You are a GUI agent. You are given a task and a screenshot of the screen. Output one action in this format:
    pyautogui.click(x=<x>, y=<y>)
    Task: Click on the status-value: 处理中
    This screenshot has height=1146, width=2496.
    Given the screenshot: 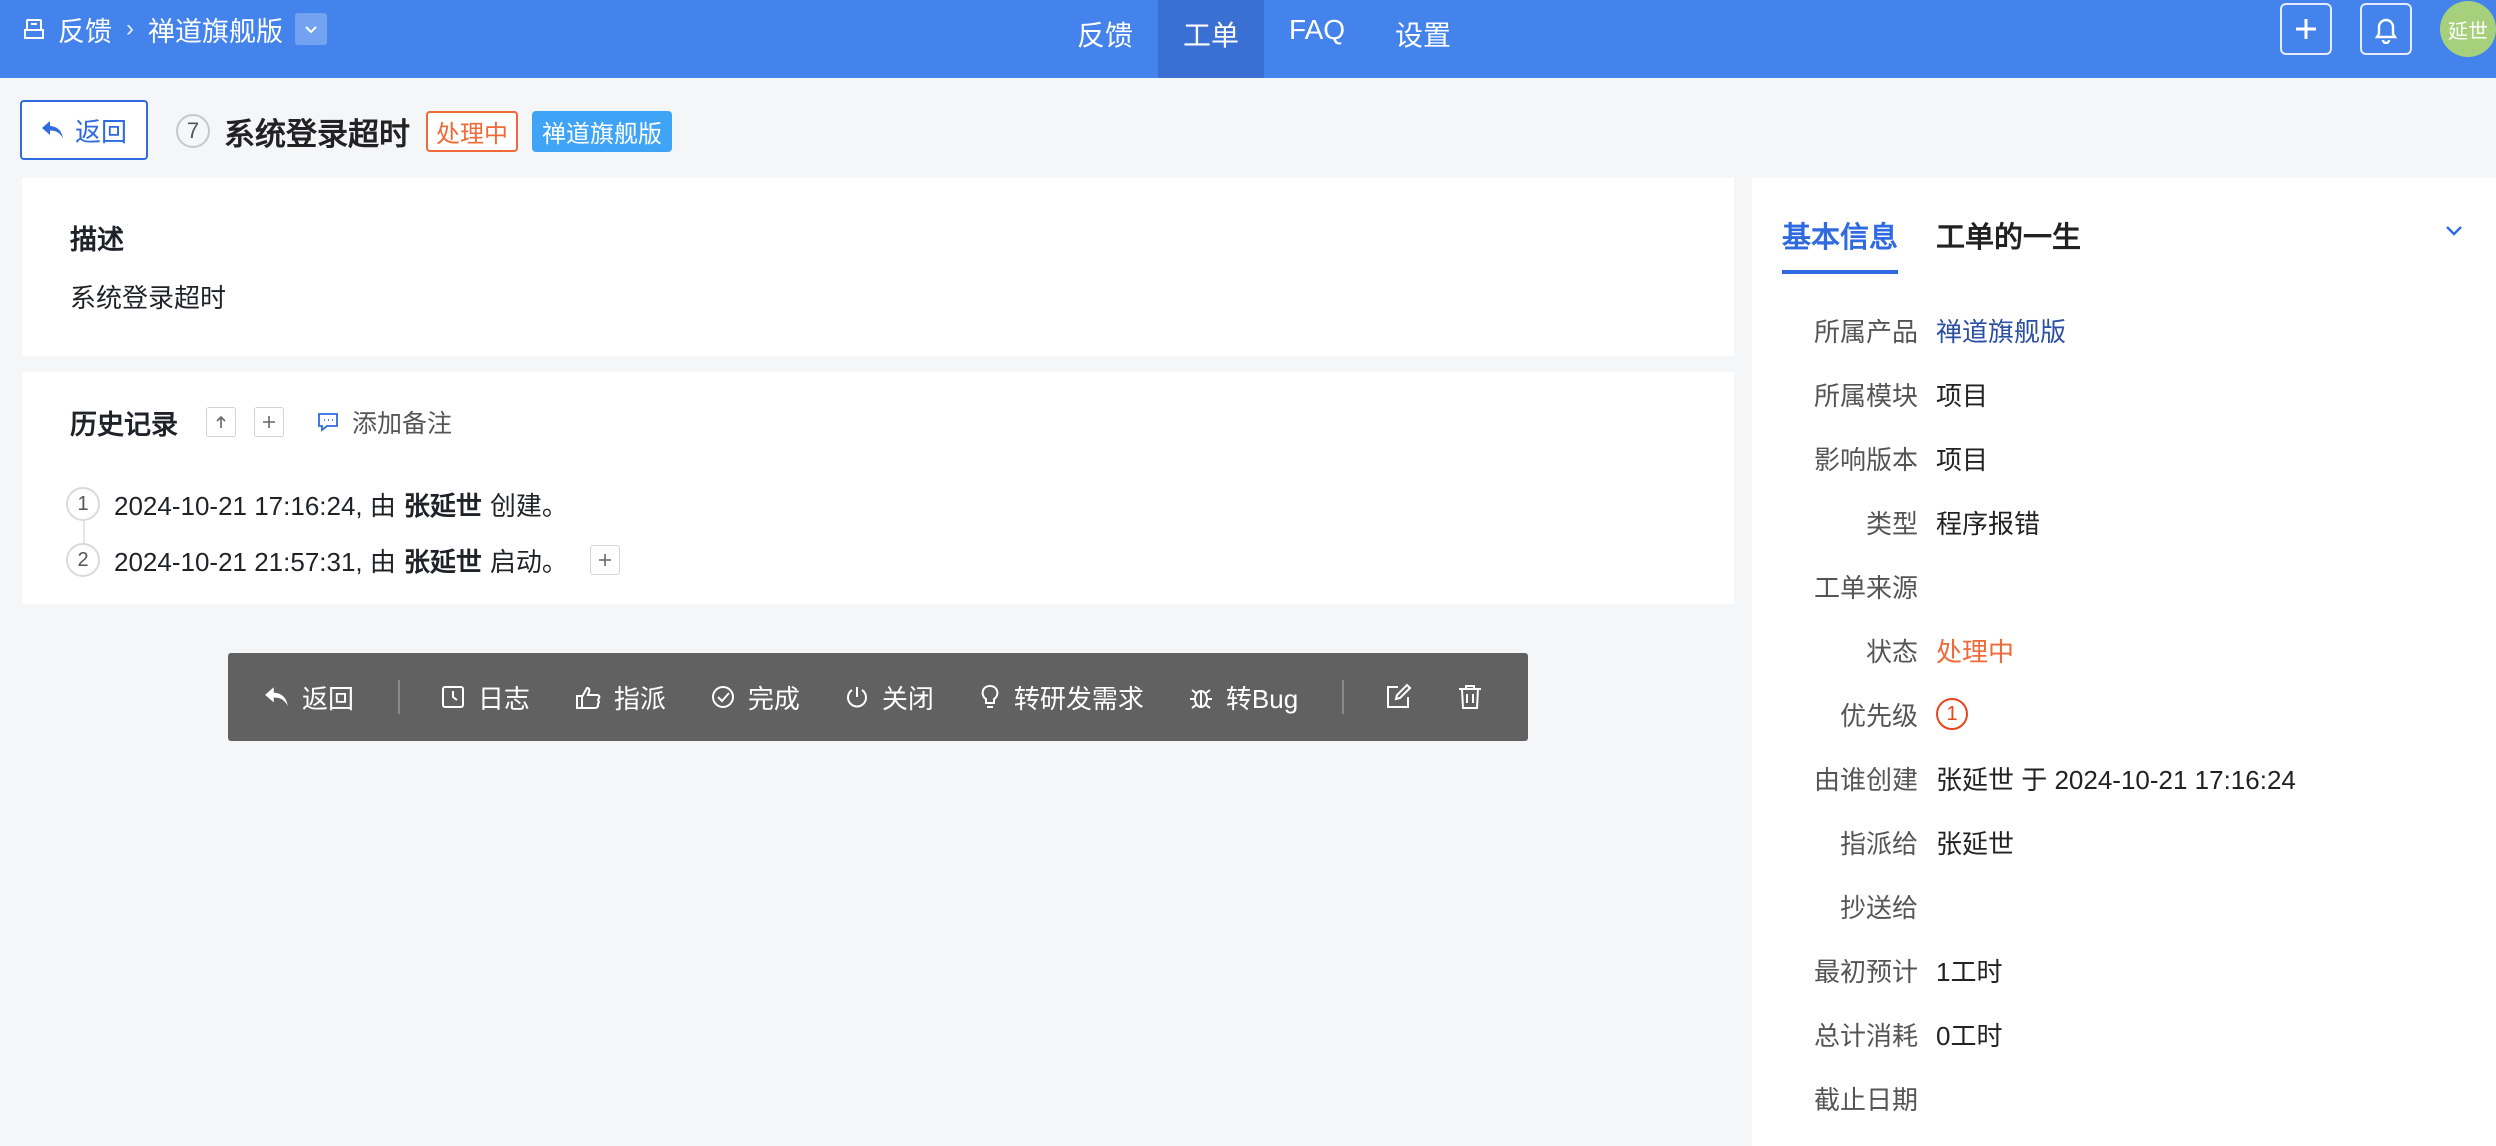 What is the action you would take?
    pyautogui.click(x=1975, y=651)
    